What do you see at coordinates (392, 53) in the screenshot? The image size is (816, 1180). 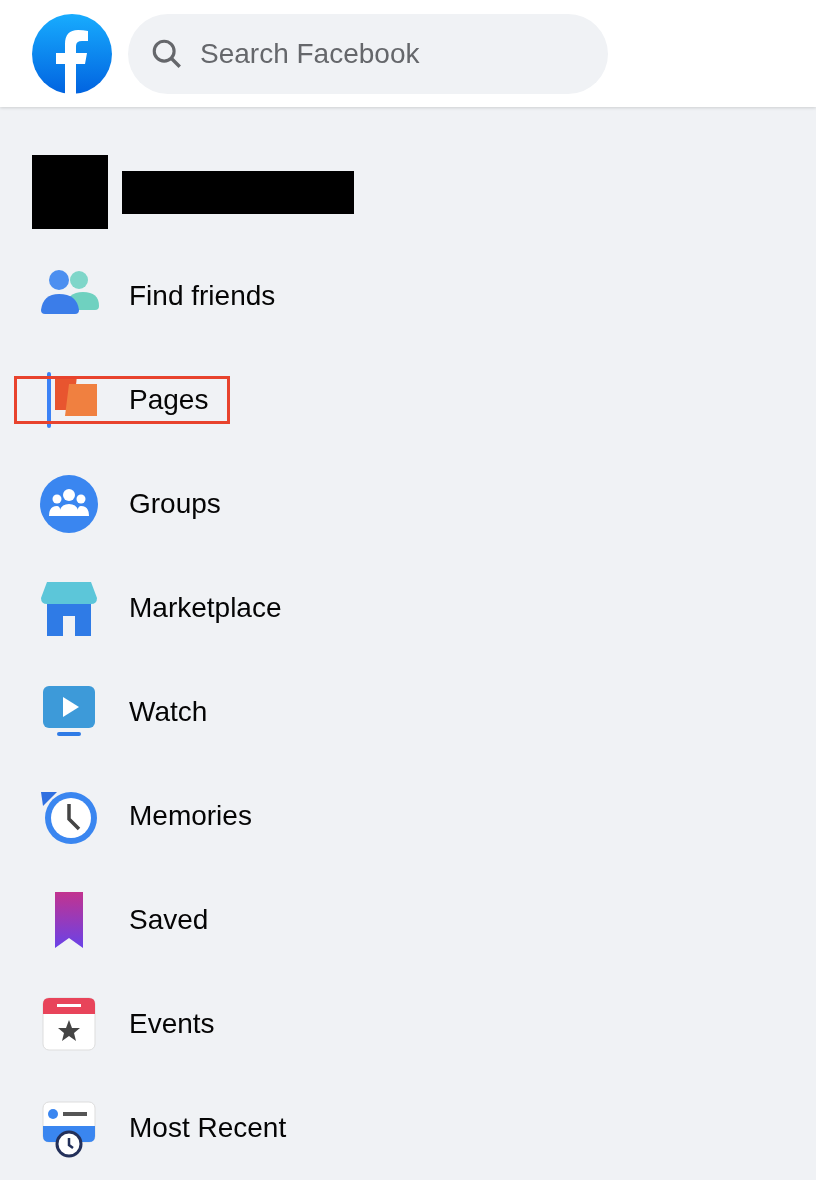 I see `search-input: Search Facebook` at bounding box center [392, 53].